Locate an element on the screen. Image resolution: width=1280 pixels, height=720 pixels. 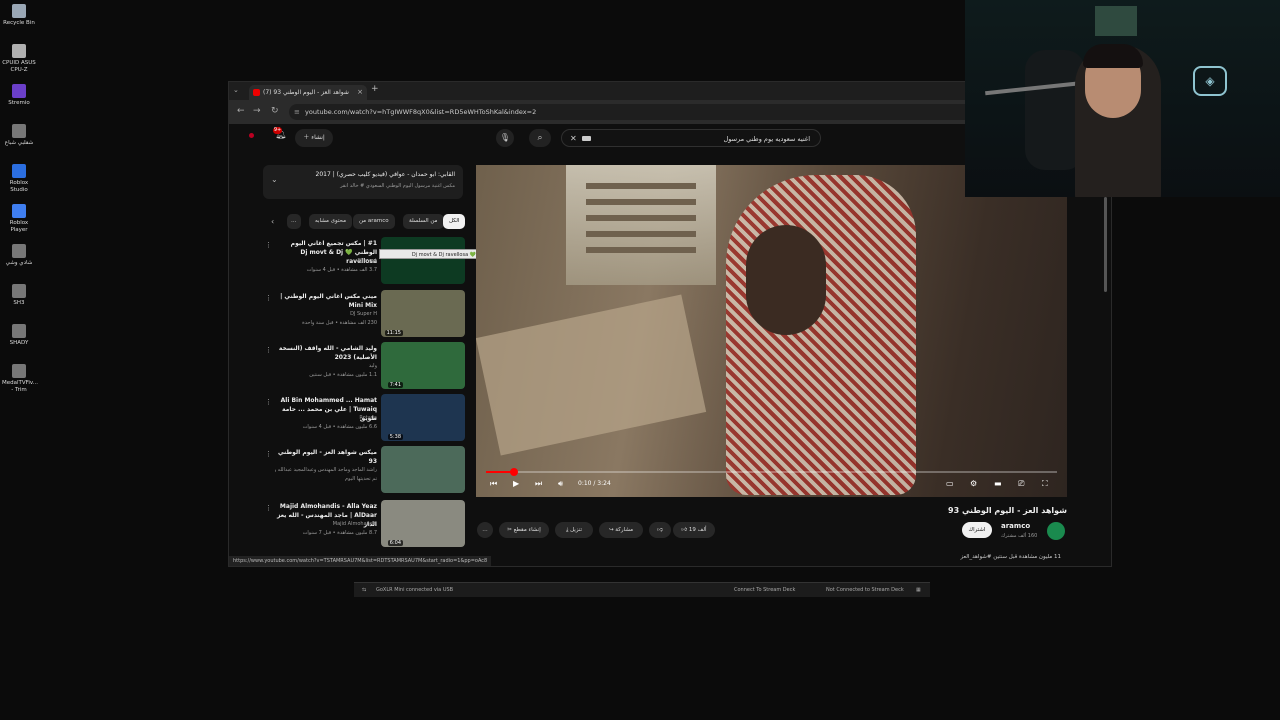
duration-badge: 7:41 is located at coordinates (395, 385).